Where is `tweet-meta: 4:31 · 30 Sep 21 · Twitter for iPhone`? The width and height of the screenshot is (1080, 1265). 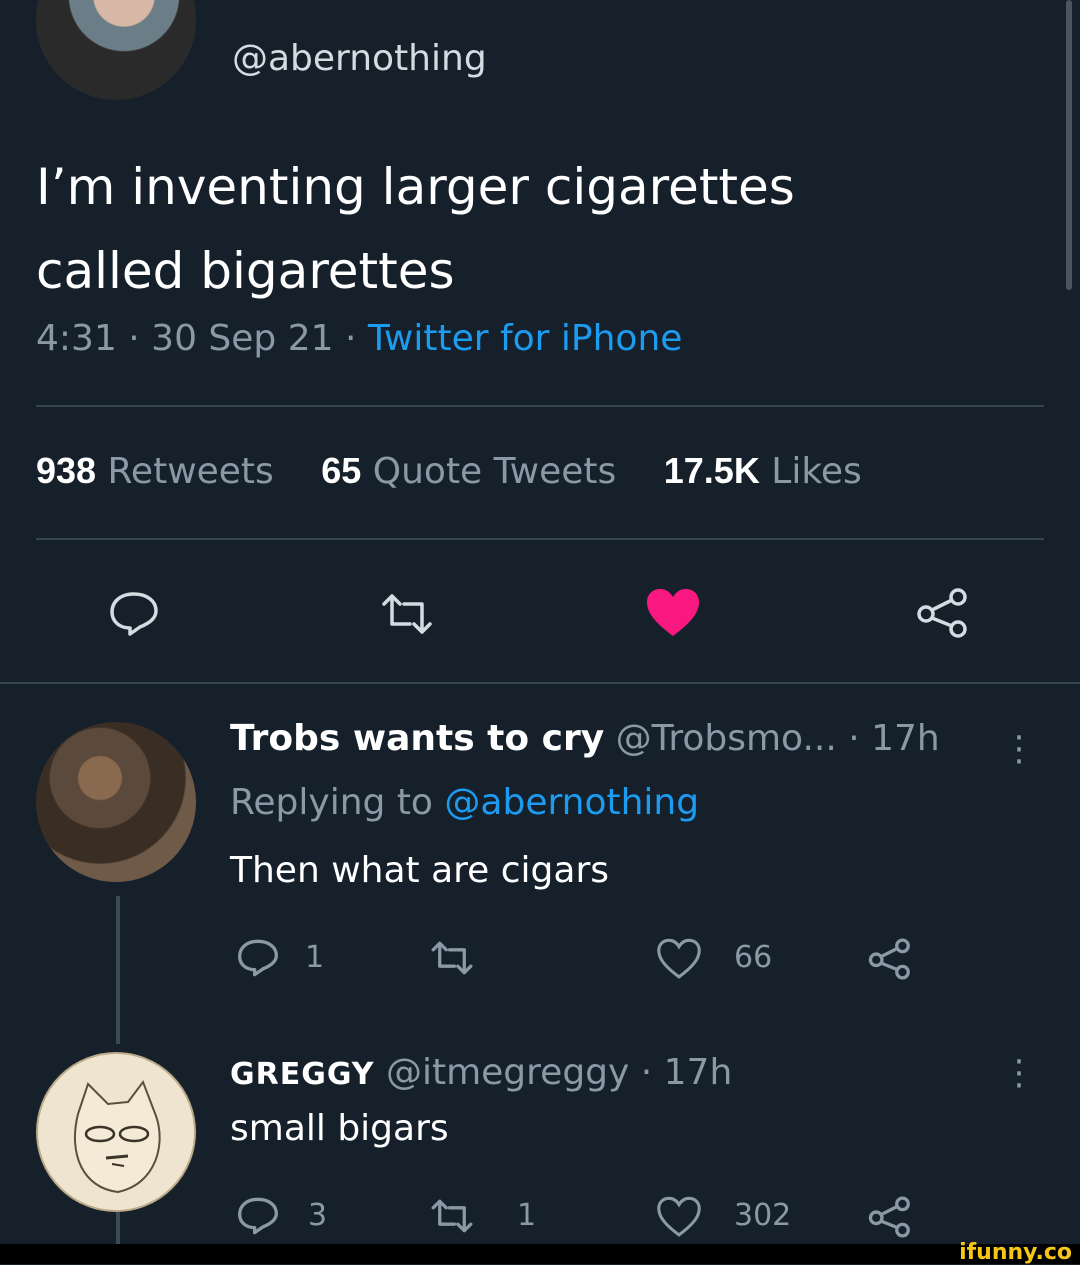
tweet-meta: 4:31 · 30 Sep 21 · Twitter for iPhone is located at coordinates (359, 338).